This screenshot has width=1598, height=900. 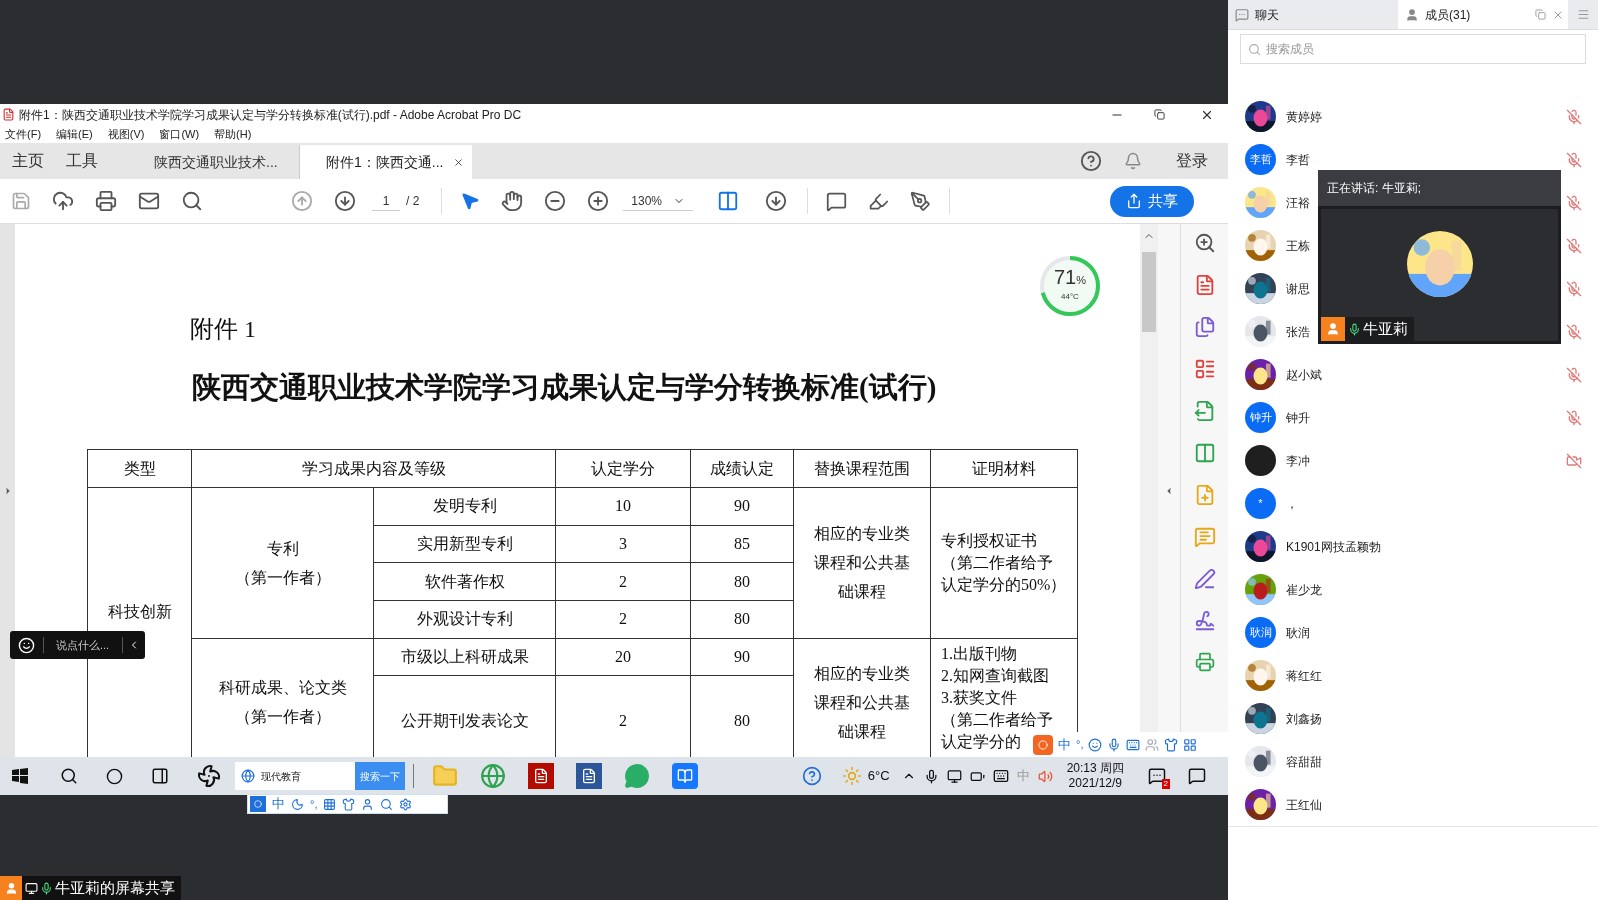 What do you see at coordinates (74, 134) in the screenshot?
I see `menu-item: 编辑(E)` at bounding box center [74, 134].